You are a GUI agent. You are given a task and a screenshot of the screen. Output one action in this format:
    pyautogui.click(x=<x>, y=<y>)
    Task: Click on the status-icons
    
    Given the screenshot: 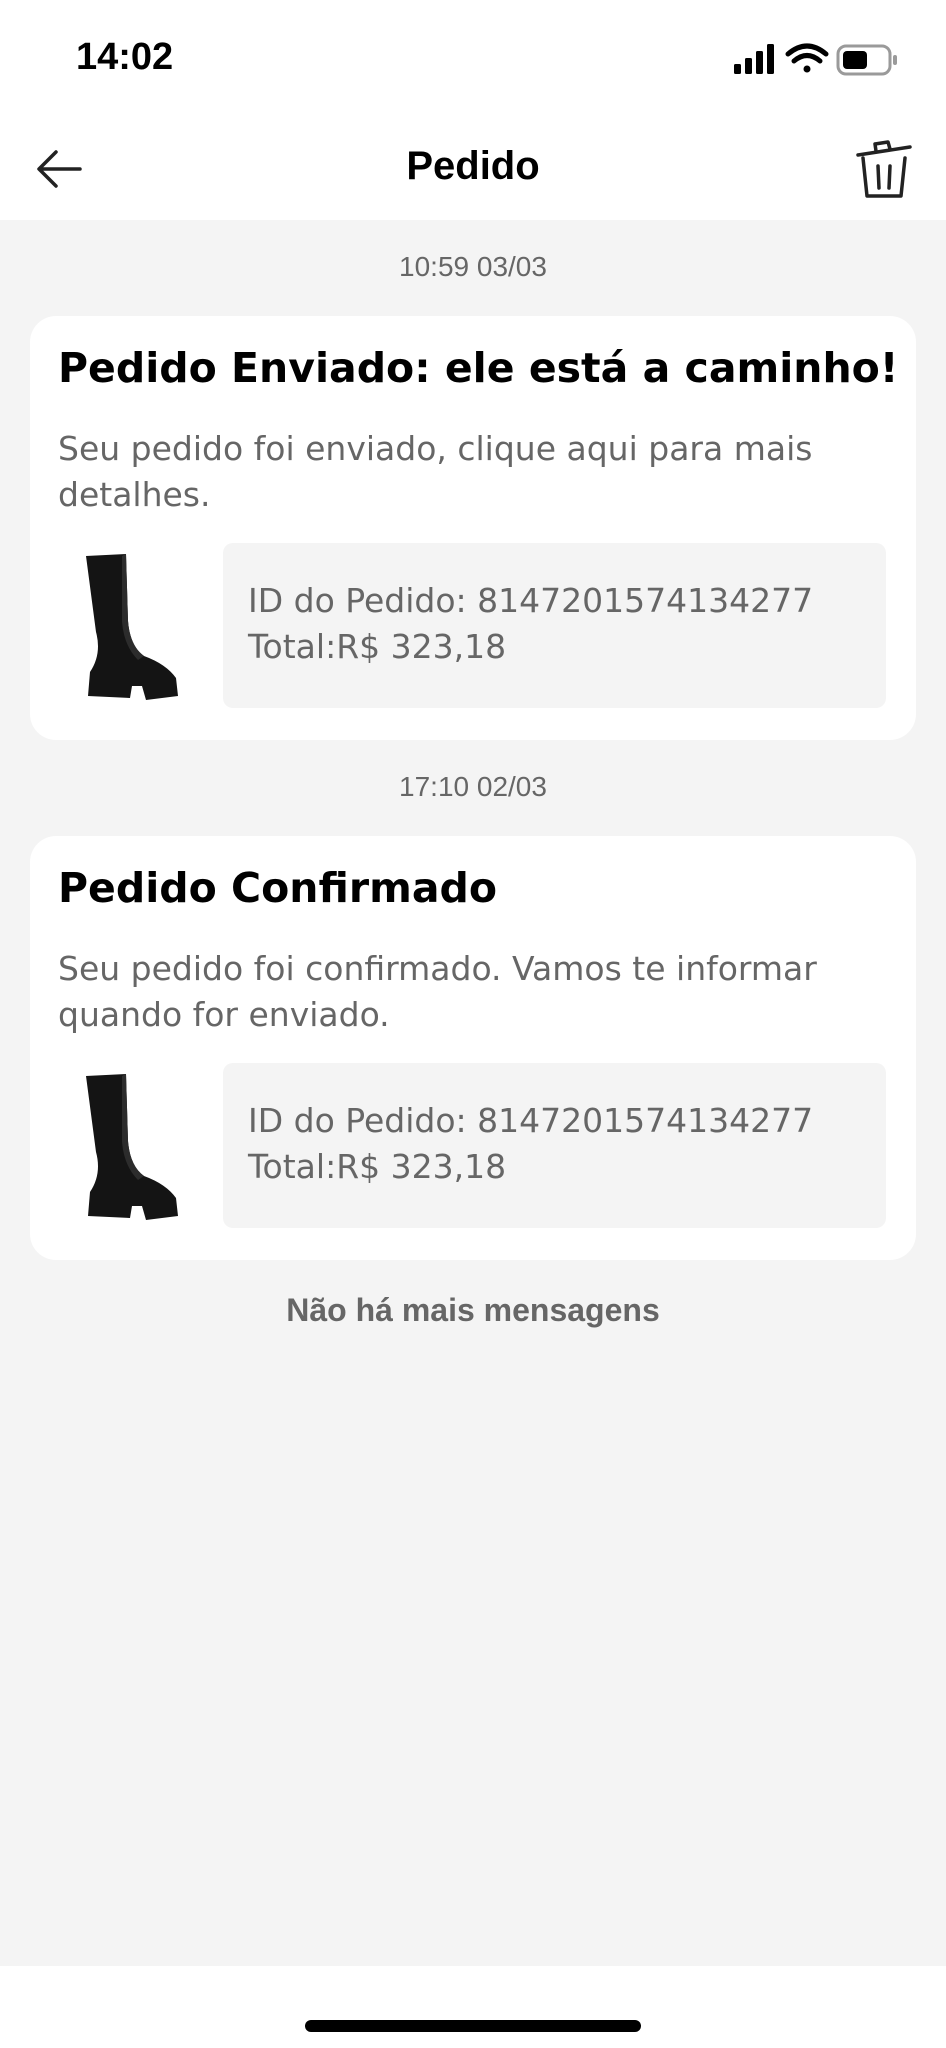 What is the action you would take?
    pyautogui.click(x=815, y=59)
    